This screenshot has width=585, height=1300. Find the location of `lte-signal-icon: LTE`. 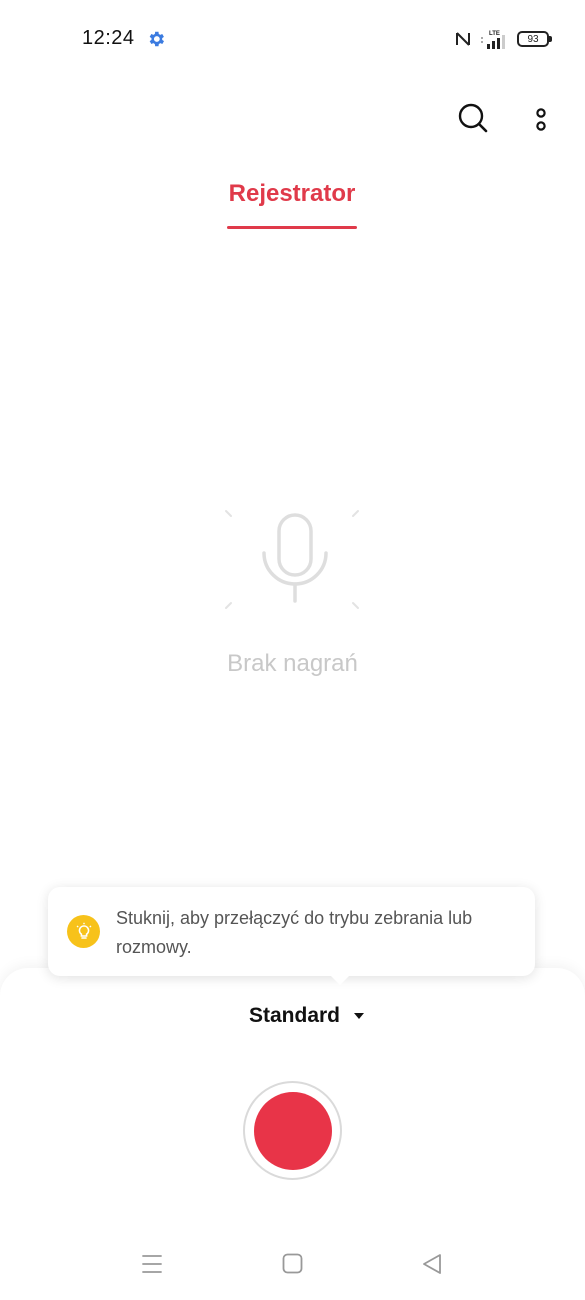

lte-signal-icon: LTE is located at coordinates (493, 40).